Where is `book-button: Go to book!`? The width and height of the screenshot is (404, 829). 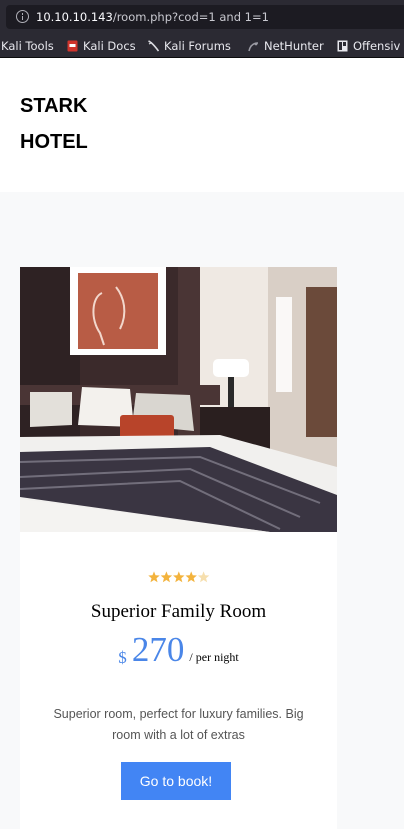 book-button: Go to book! is located at coordinates (176, 781).